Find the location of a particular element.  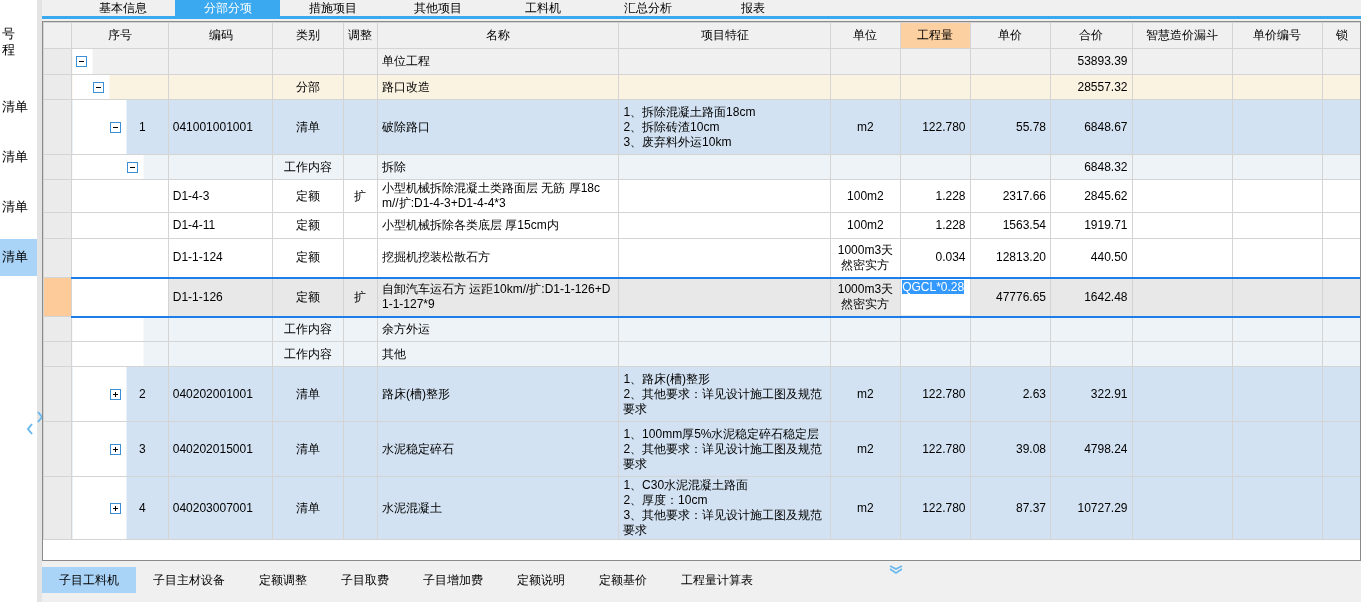

column-header: 类别 is located at coordinates (308, 35).